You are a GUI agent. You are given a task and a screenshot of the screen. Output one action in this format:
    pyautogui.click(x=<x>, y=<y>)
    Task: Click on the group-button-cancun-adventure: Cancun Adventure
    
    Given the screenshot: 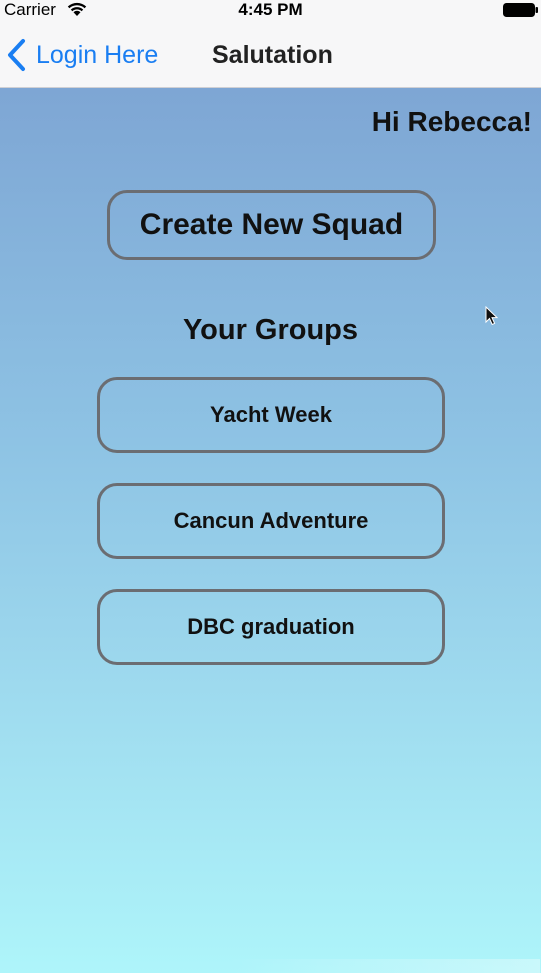 What is the action you would take?
    pyautogui.click(x=271, y=521)
    